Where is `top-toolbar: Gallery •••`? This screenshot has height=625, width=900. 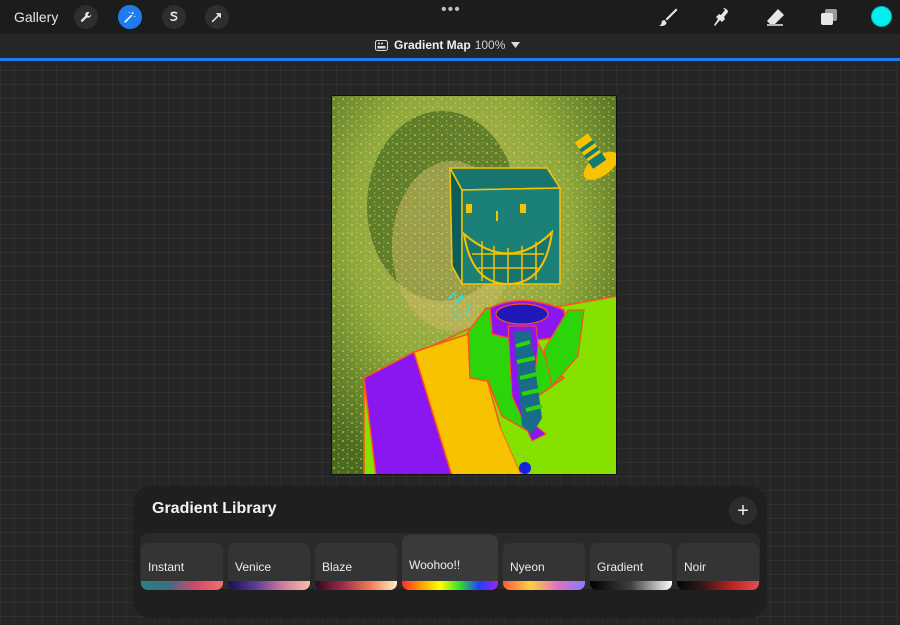 top-toolbar: Gallery ••• is located at coordinates (450, 17).